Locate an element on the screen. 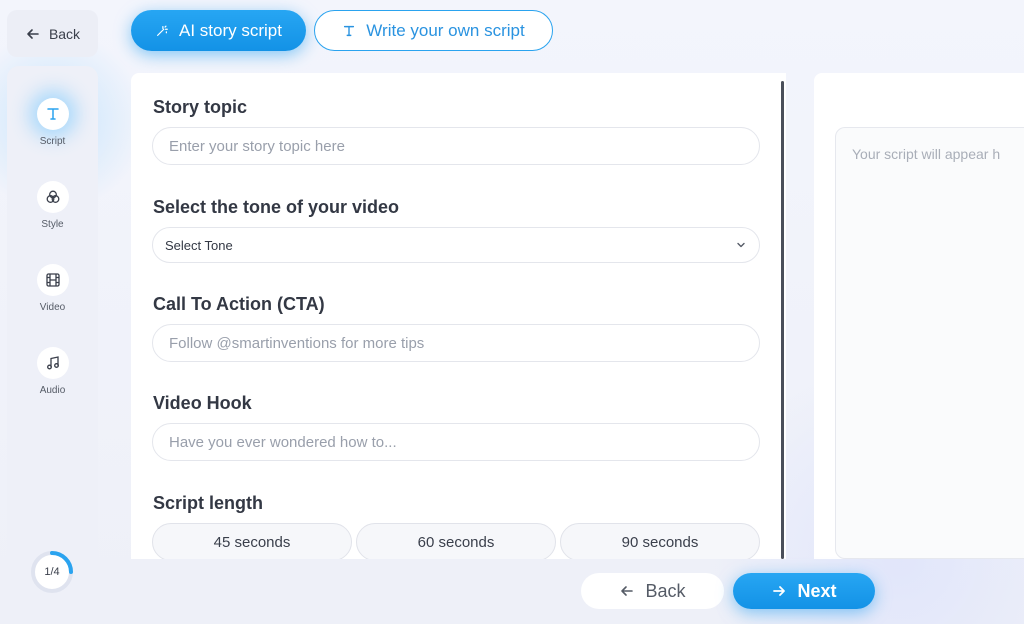  sidebar-item-label: Video is located at coordinates (52, 307).